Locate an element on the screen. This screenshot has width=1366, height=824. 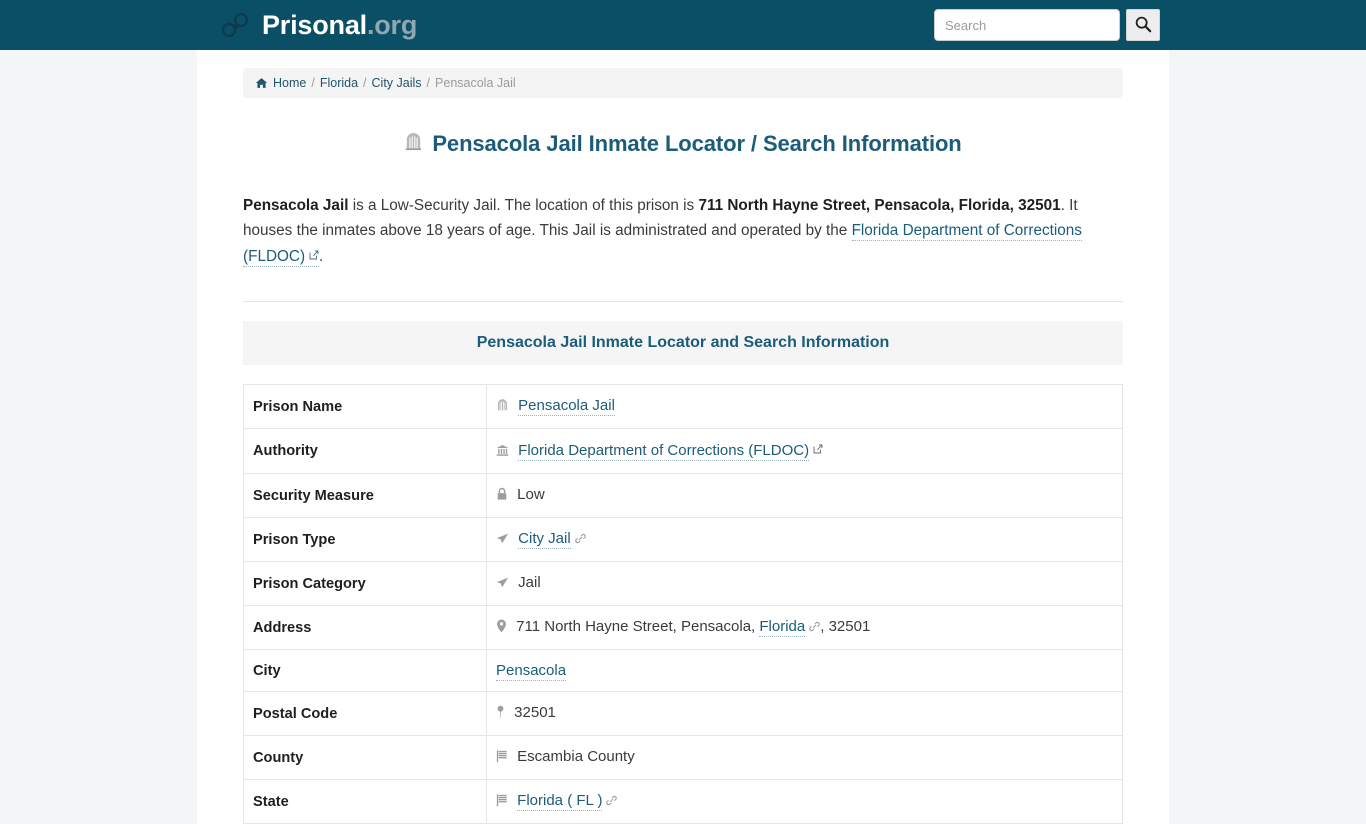
handcuffs-icon is located at coordinates (235, 25).